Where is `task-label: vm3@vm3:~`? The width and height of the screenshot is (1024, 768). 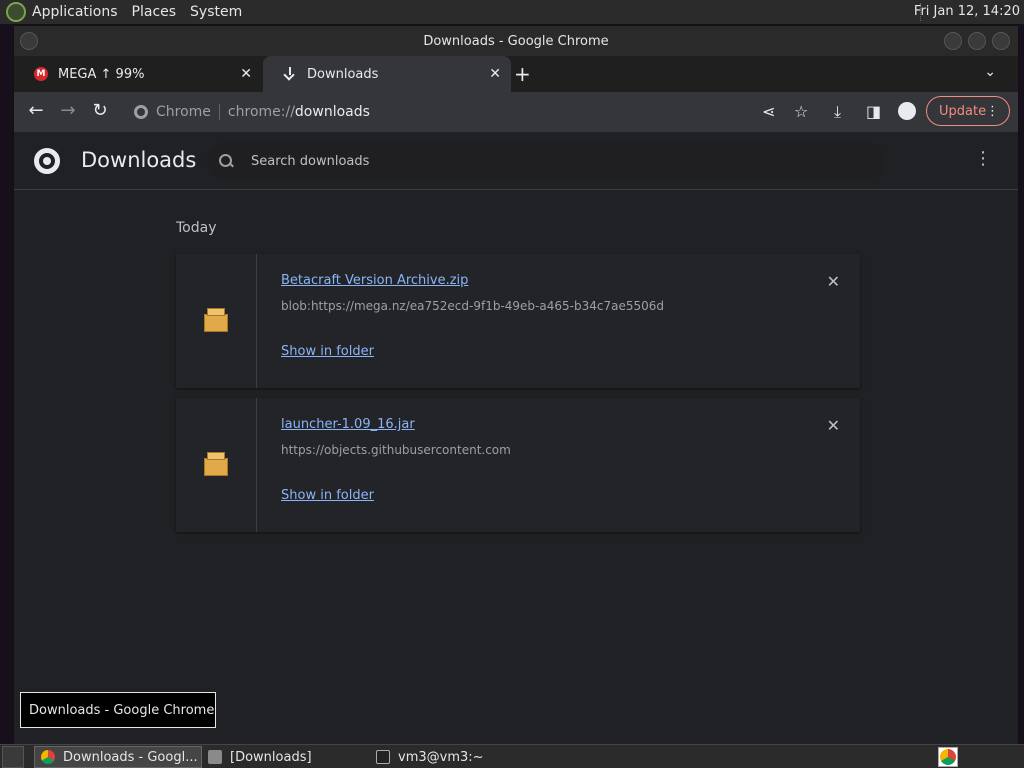
task-label: vm3@vm3:~ is located at coordinates (441, 757).